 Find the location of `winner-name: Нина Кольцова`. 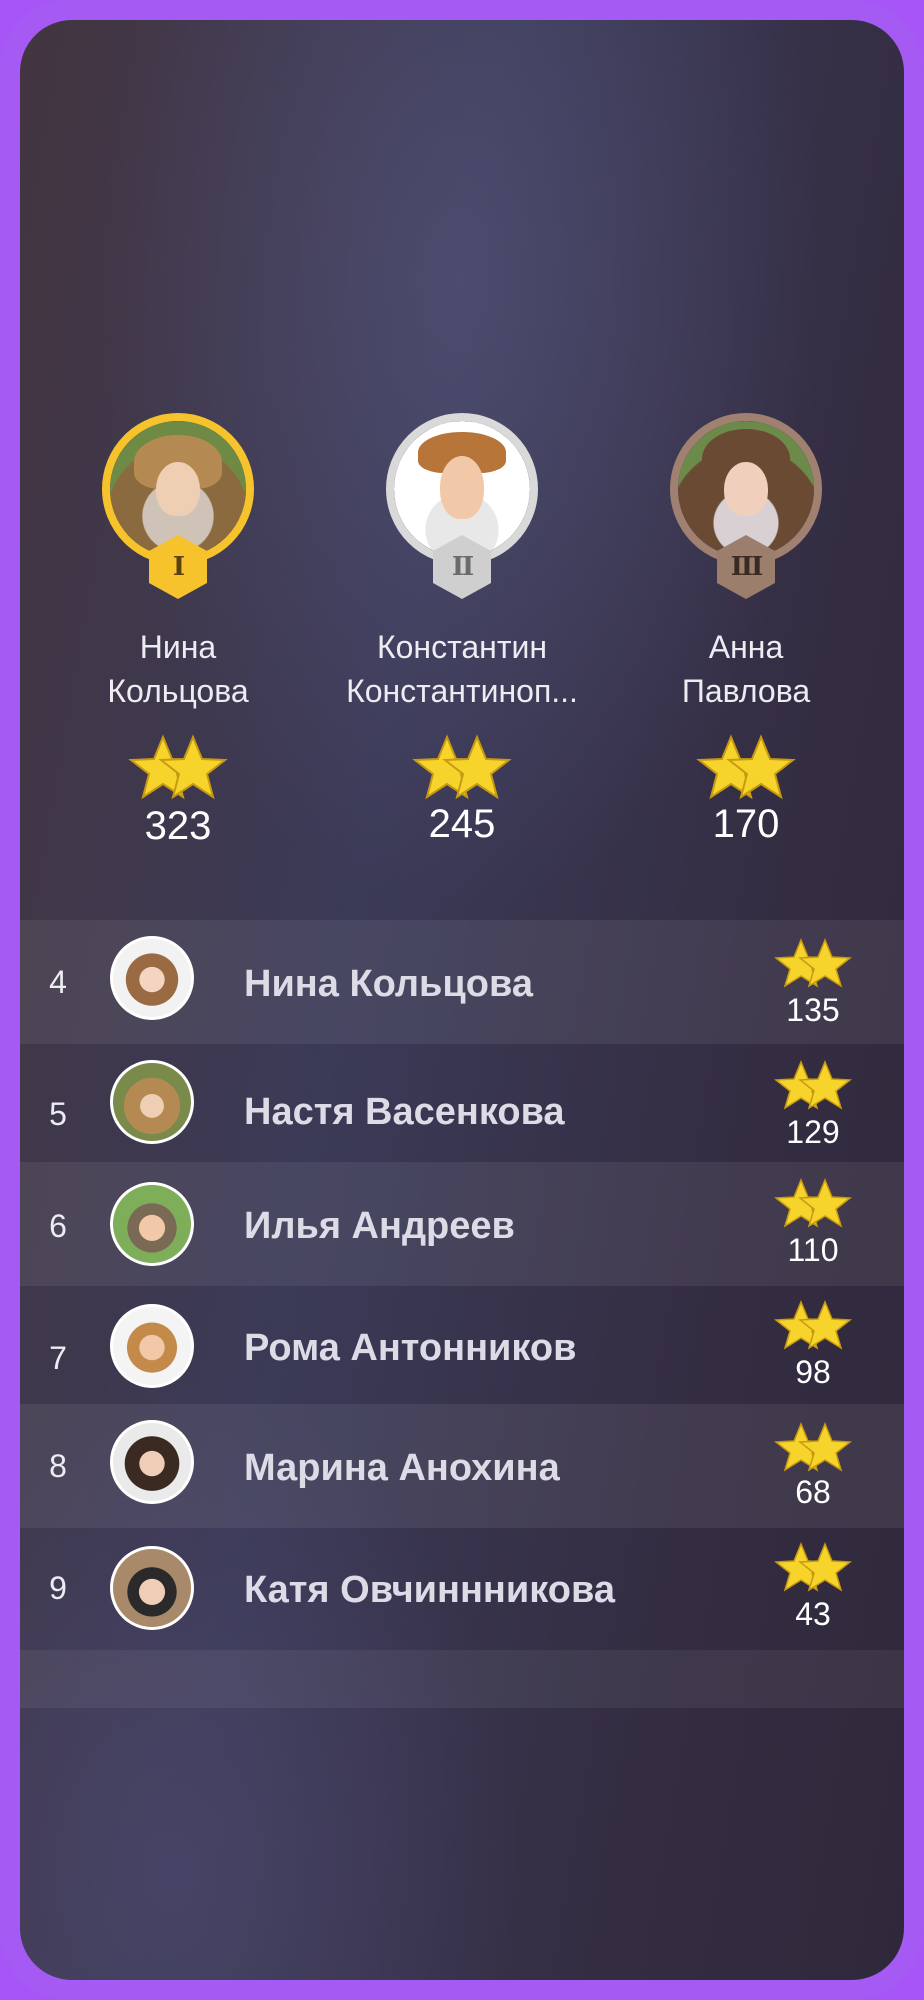

winner-name: Нина Кольцова is located at coordinates (178, 669).